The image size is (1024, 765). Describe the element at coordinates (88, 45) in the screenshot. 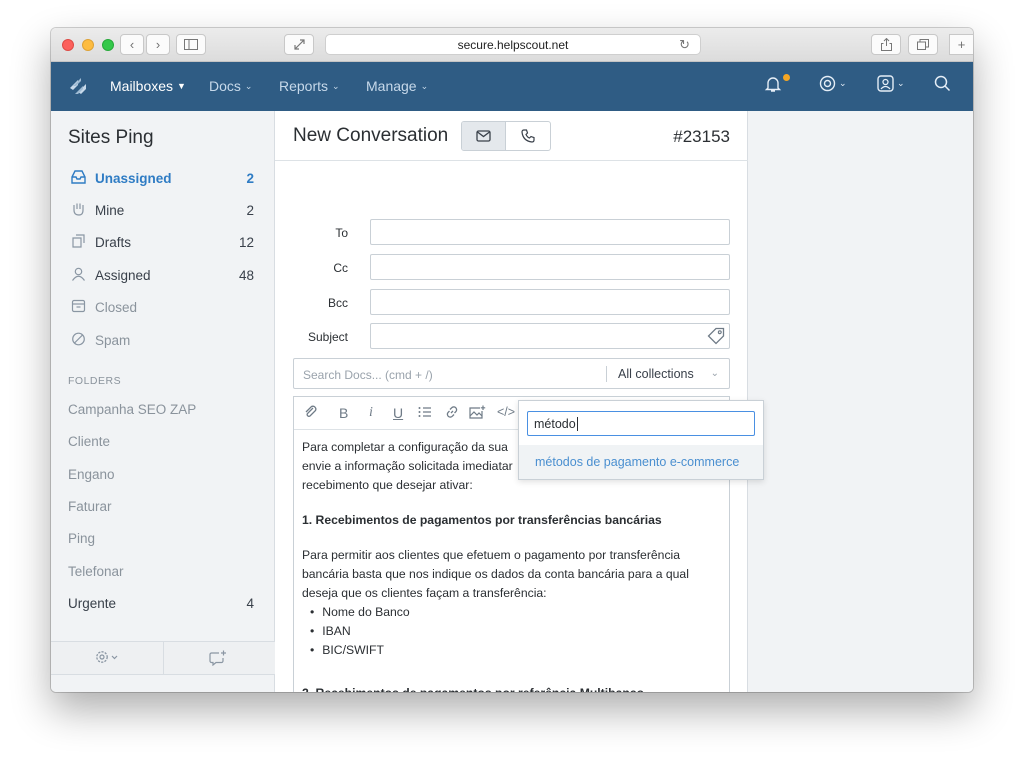

I see `minimize-window-button` at that location.